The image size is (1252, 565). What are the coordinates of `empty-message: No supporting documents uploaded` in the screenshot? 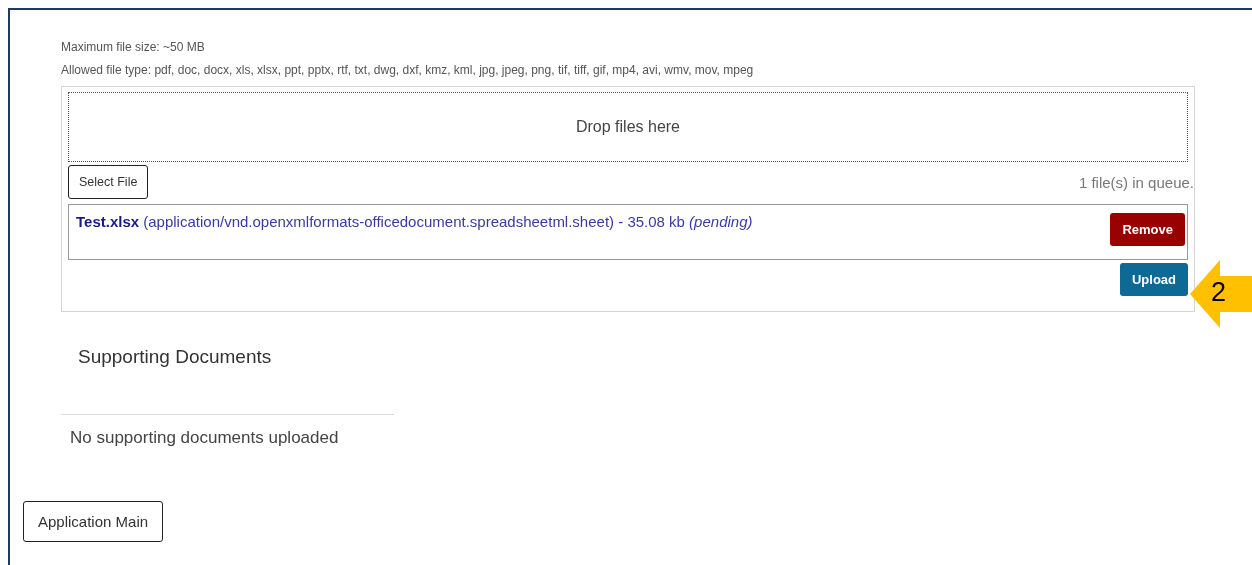 It's located at (205, 438).